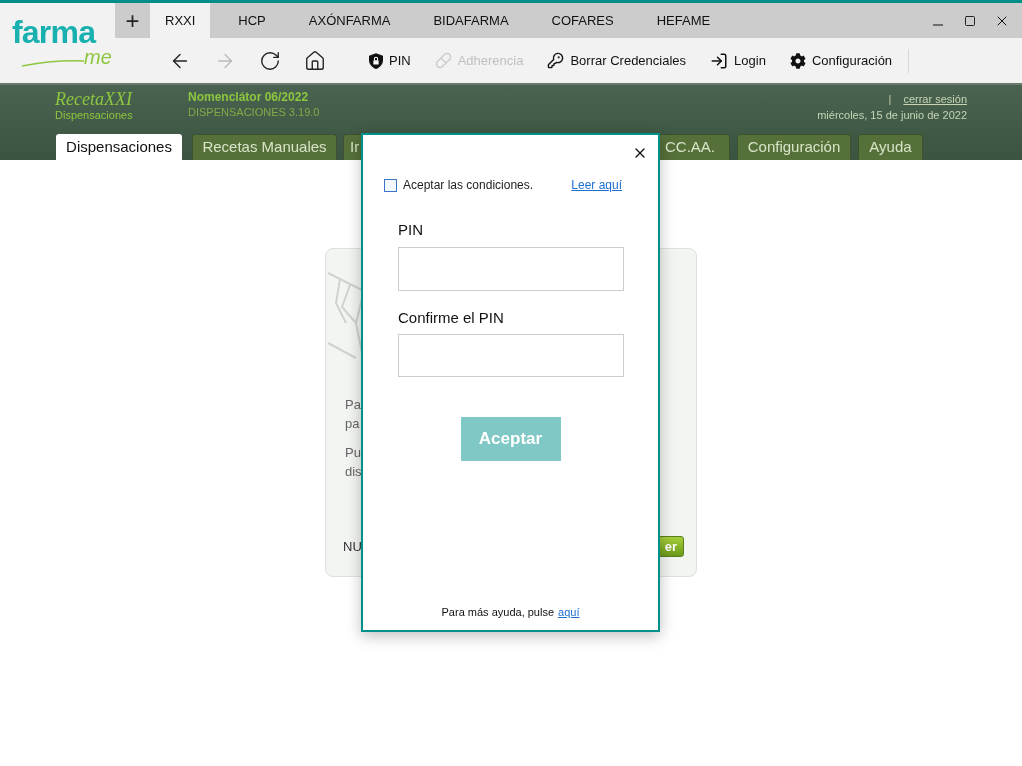  I want to click on key-icon, so click(556, 60).